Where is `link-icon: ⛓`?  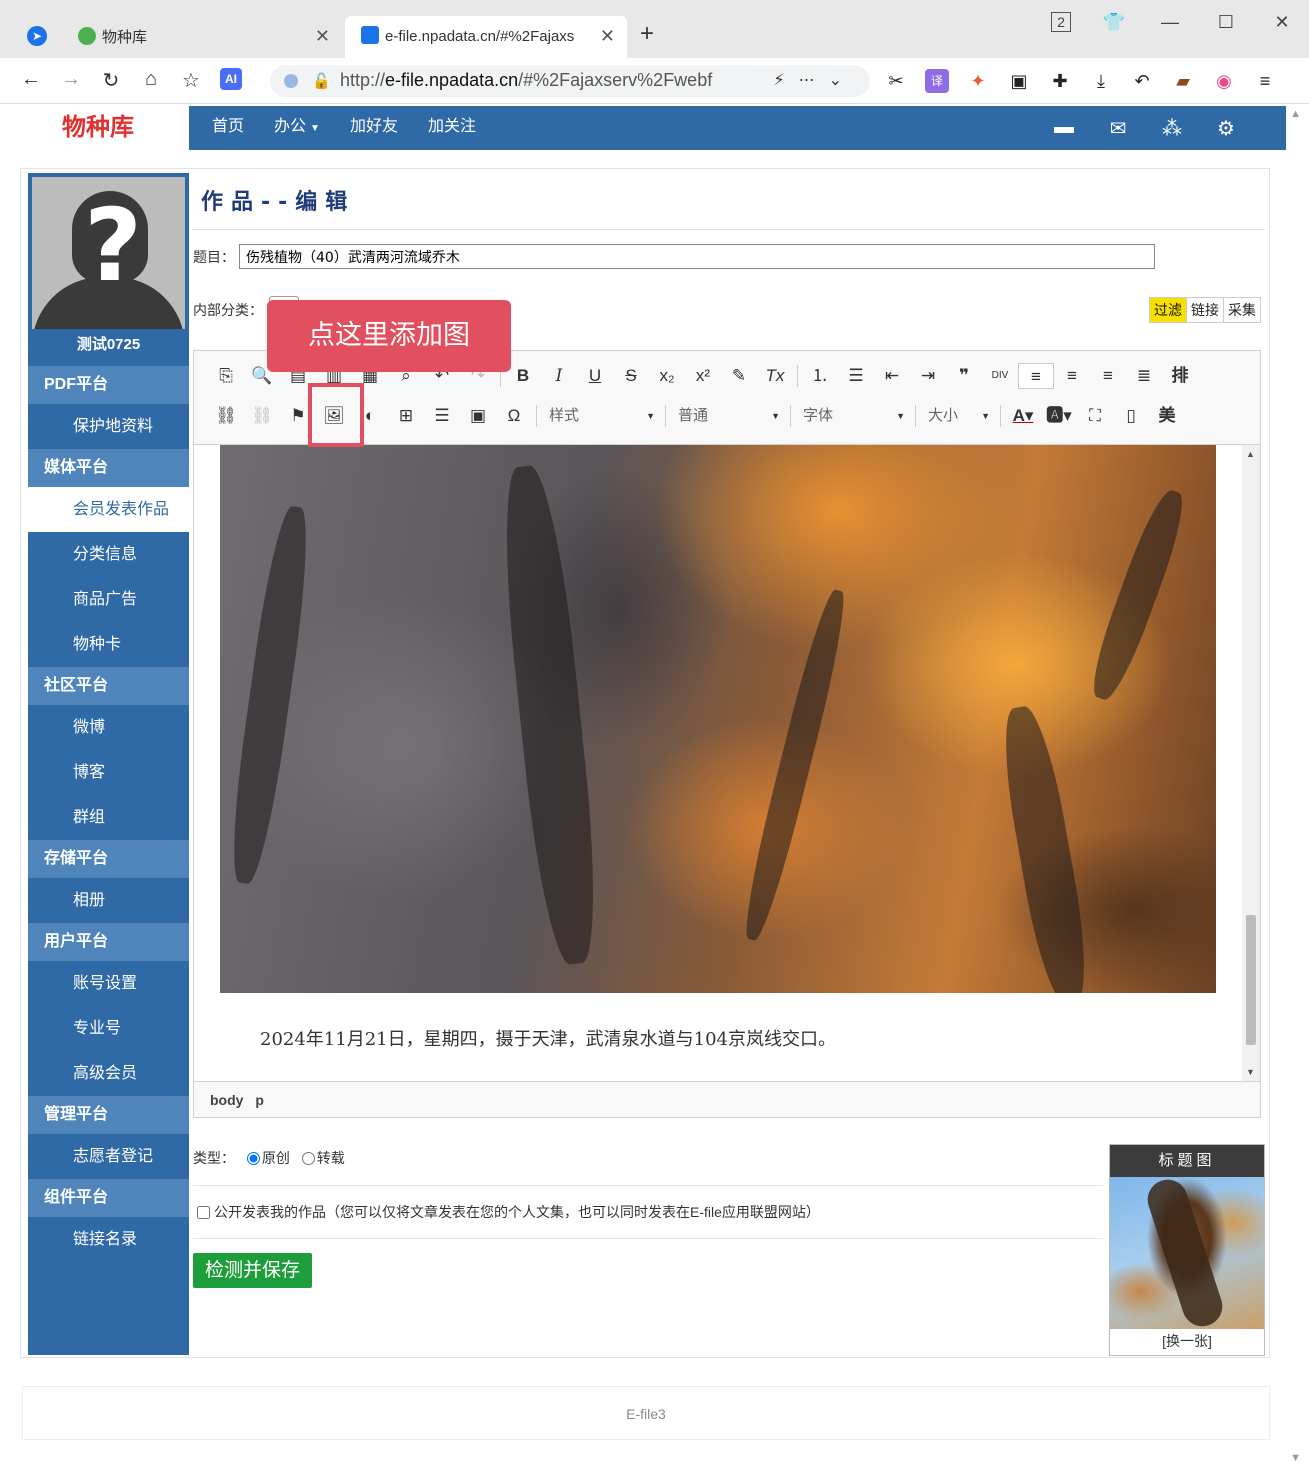 link-icon: ⛓ is located at coordinates (226, 416).